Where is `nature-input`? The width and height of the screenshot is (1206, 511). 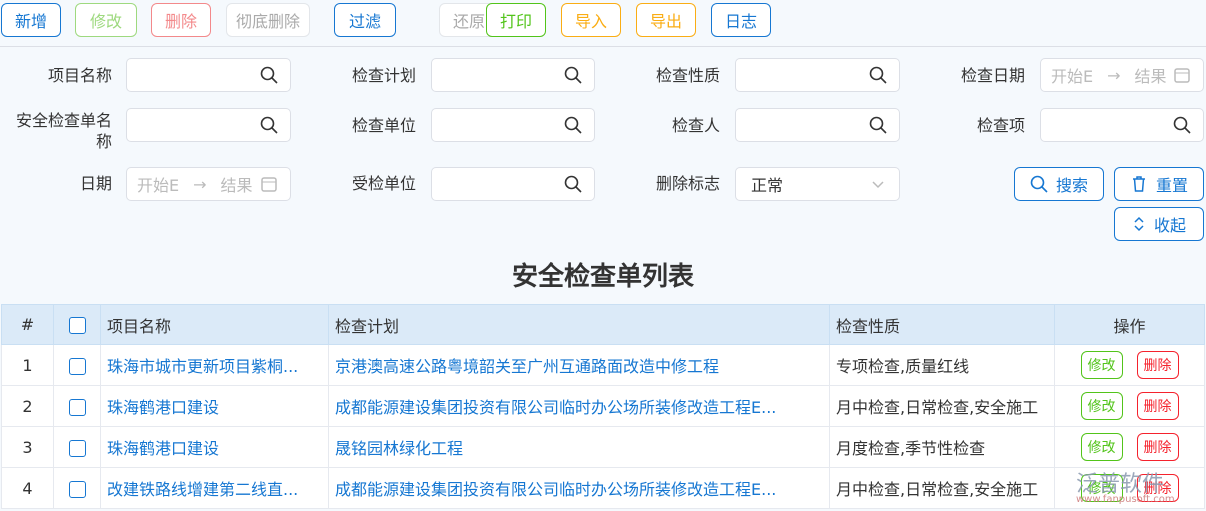 nature-input is located at coordinates (817, 75).